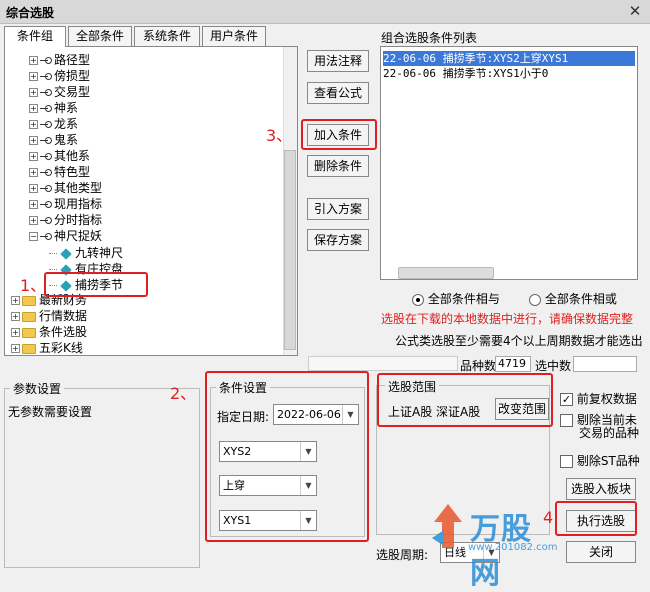 The width and height of the screenshot is (650, 592). Describe the element at coordinates (78, 220) in the screenshot. I see `tree-item-label: 分时指标` at that location.